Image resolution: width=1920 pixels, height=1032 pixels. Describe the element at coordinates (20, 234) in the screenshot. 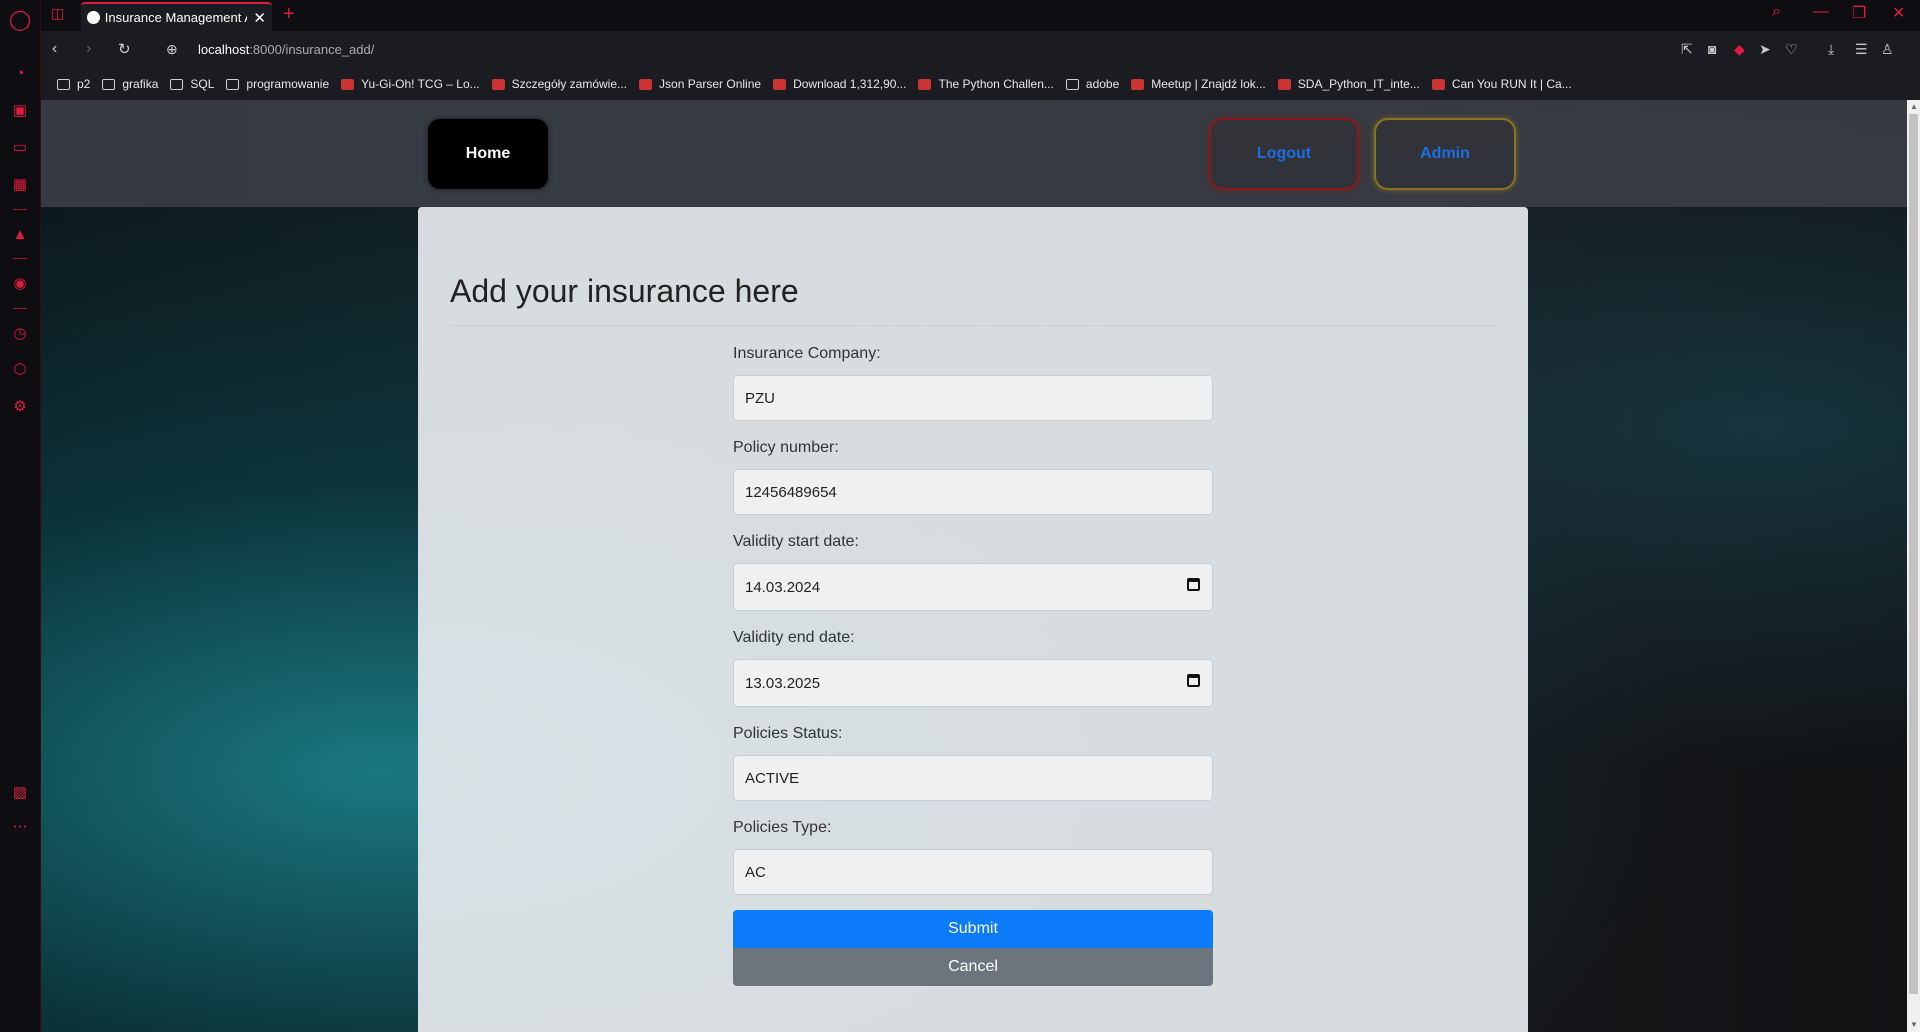

I see `aria-icon: ▲` at that location.